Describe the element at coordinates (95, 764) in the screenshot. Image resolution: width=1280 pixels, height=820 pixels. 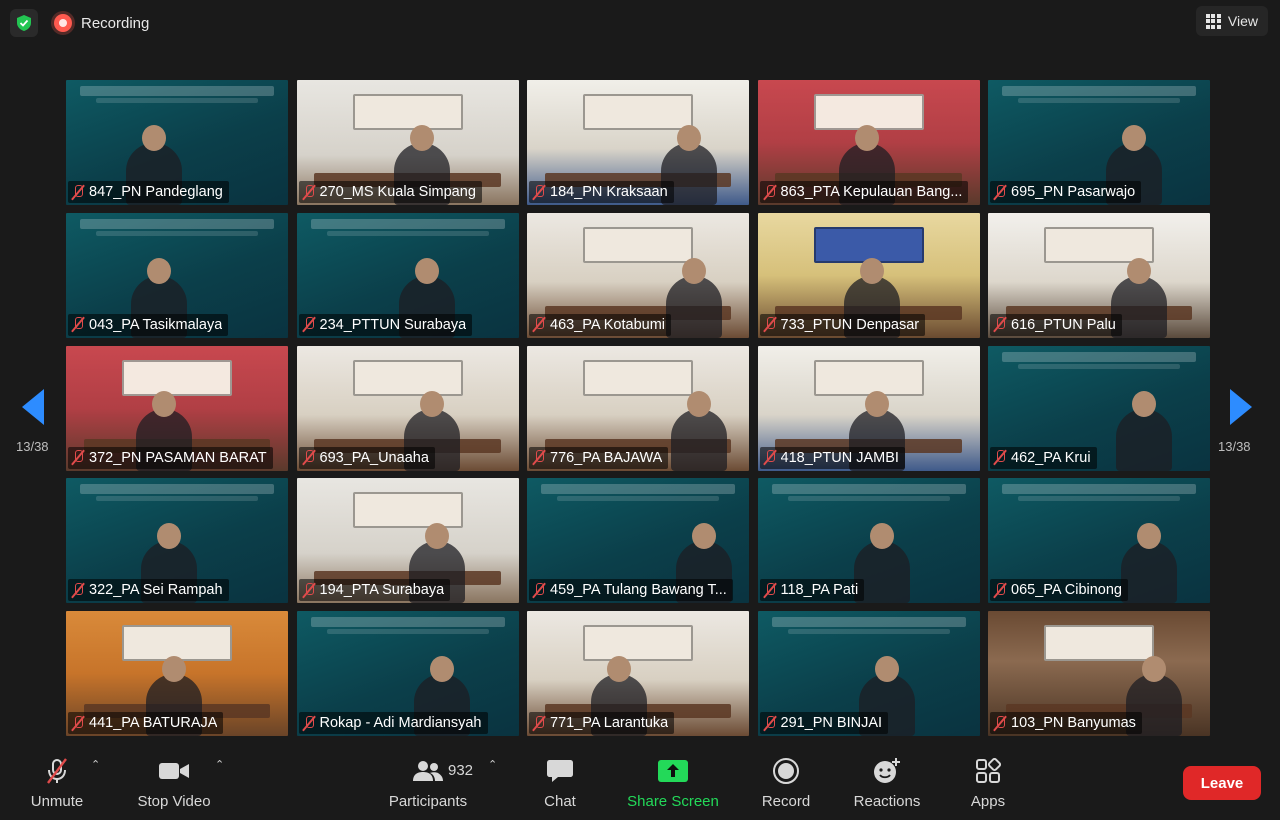
I see `audio-options-caret-icon: ⌃` at that location.